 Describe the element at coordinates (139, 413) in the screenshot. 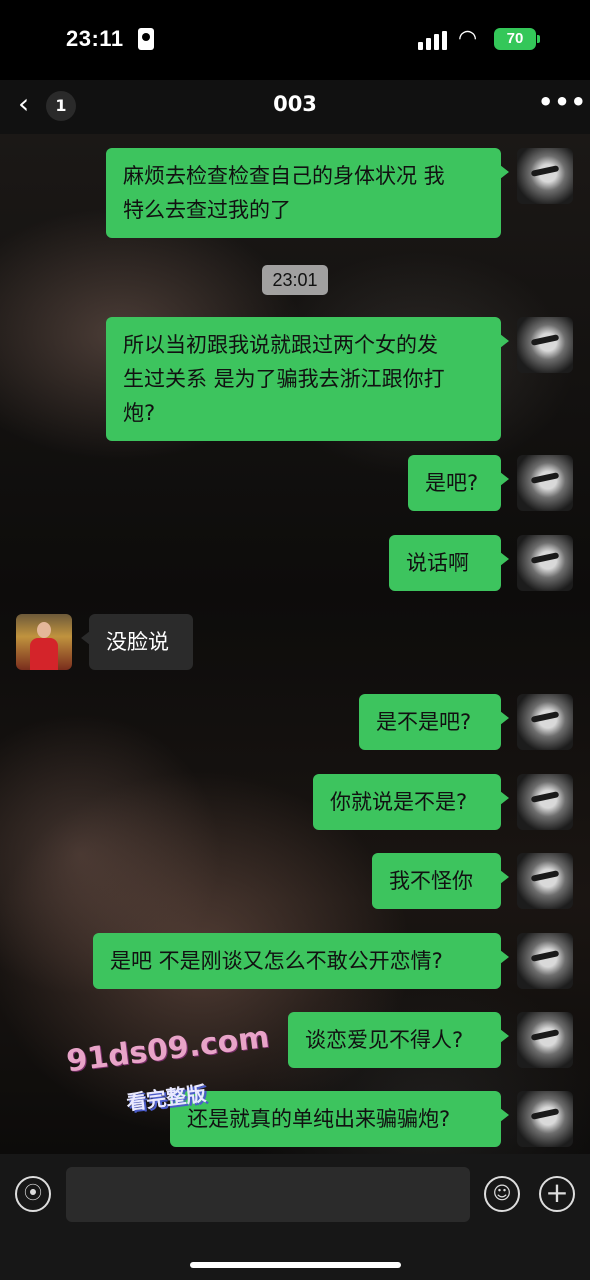

I see `message-line: 炮?` at that location.